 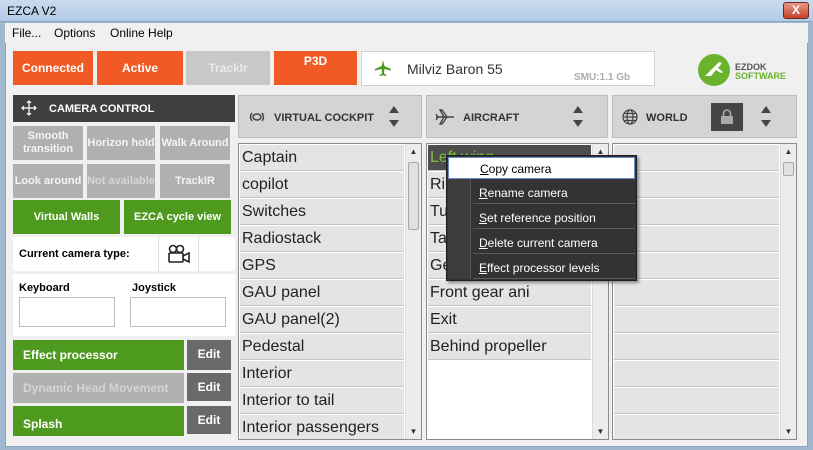 I want to click on camera-control-header: CAMERA CONTROL, so click(x=124, y=108).